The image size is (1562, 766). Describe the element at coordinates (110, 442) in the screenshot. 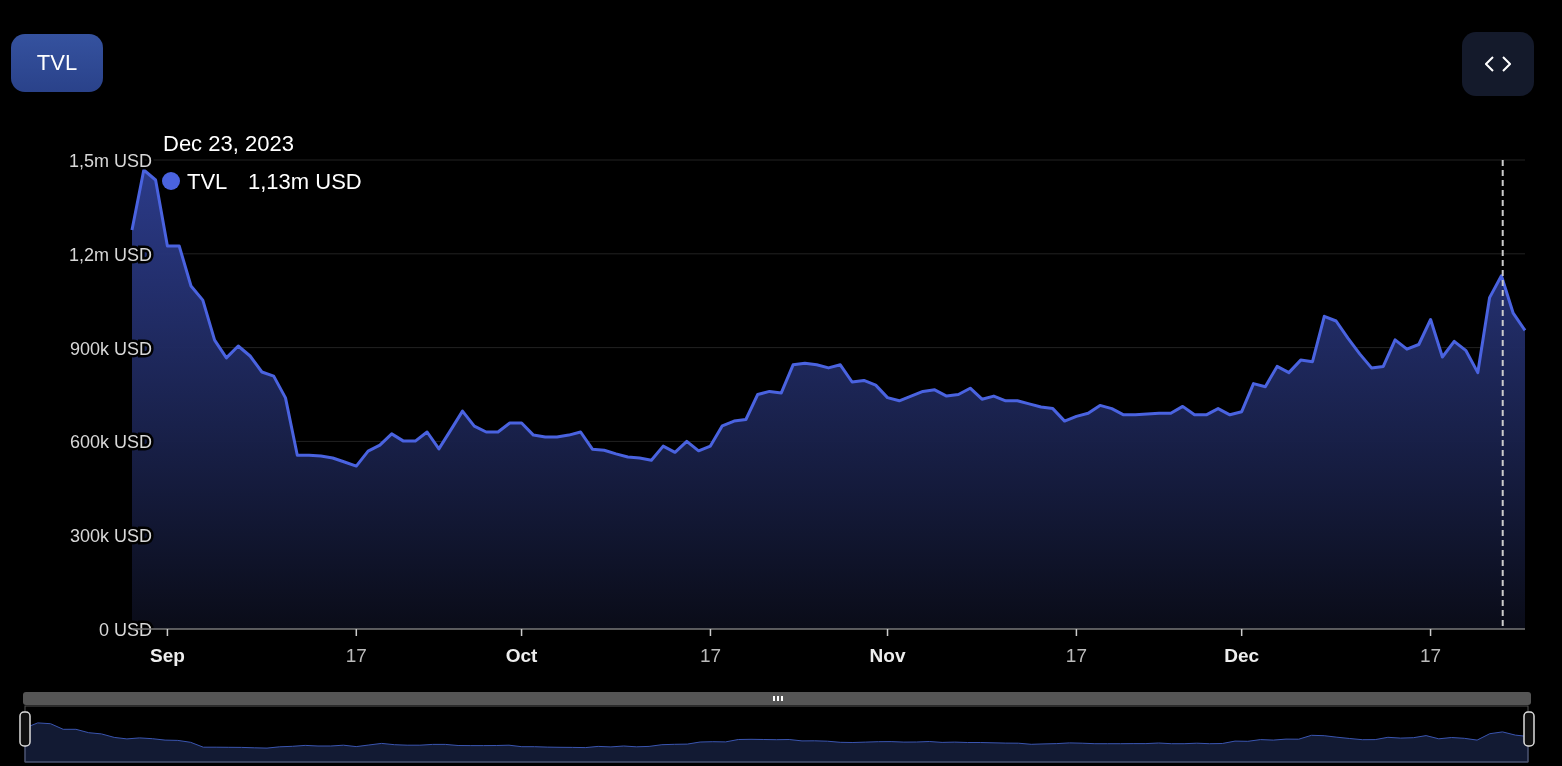

I see `y-axis-label: 600k USD` at that location.